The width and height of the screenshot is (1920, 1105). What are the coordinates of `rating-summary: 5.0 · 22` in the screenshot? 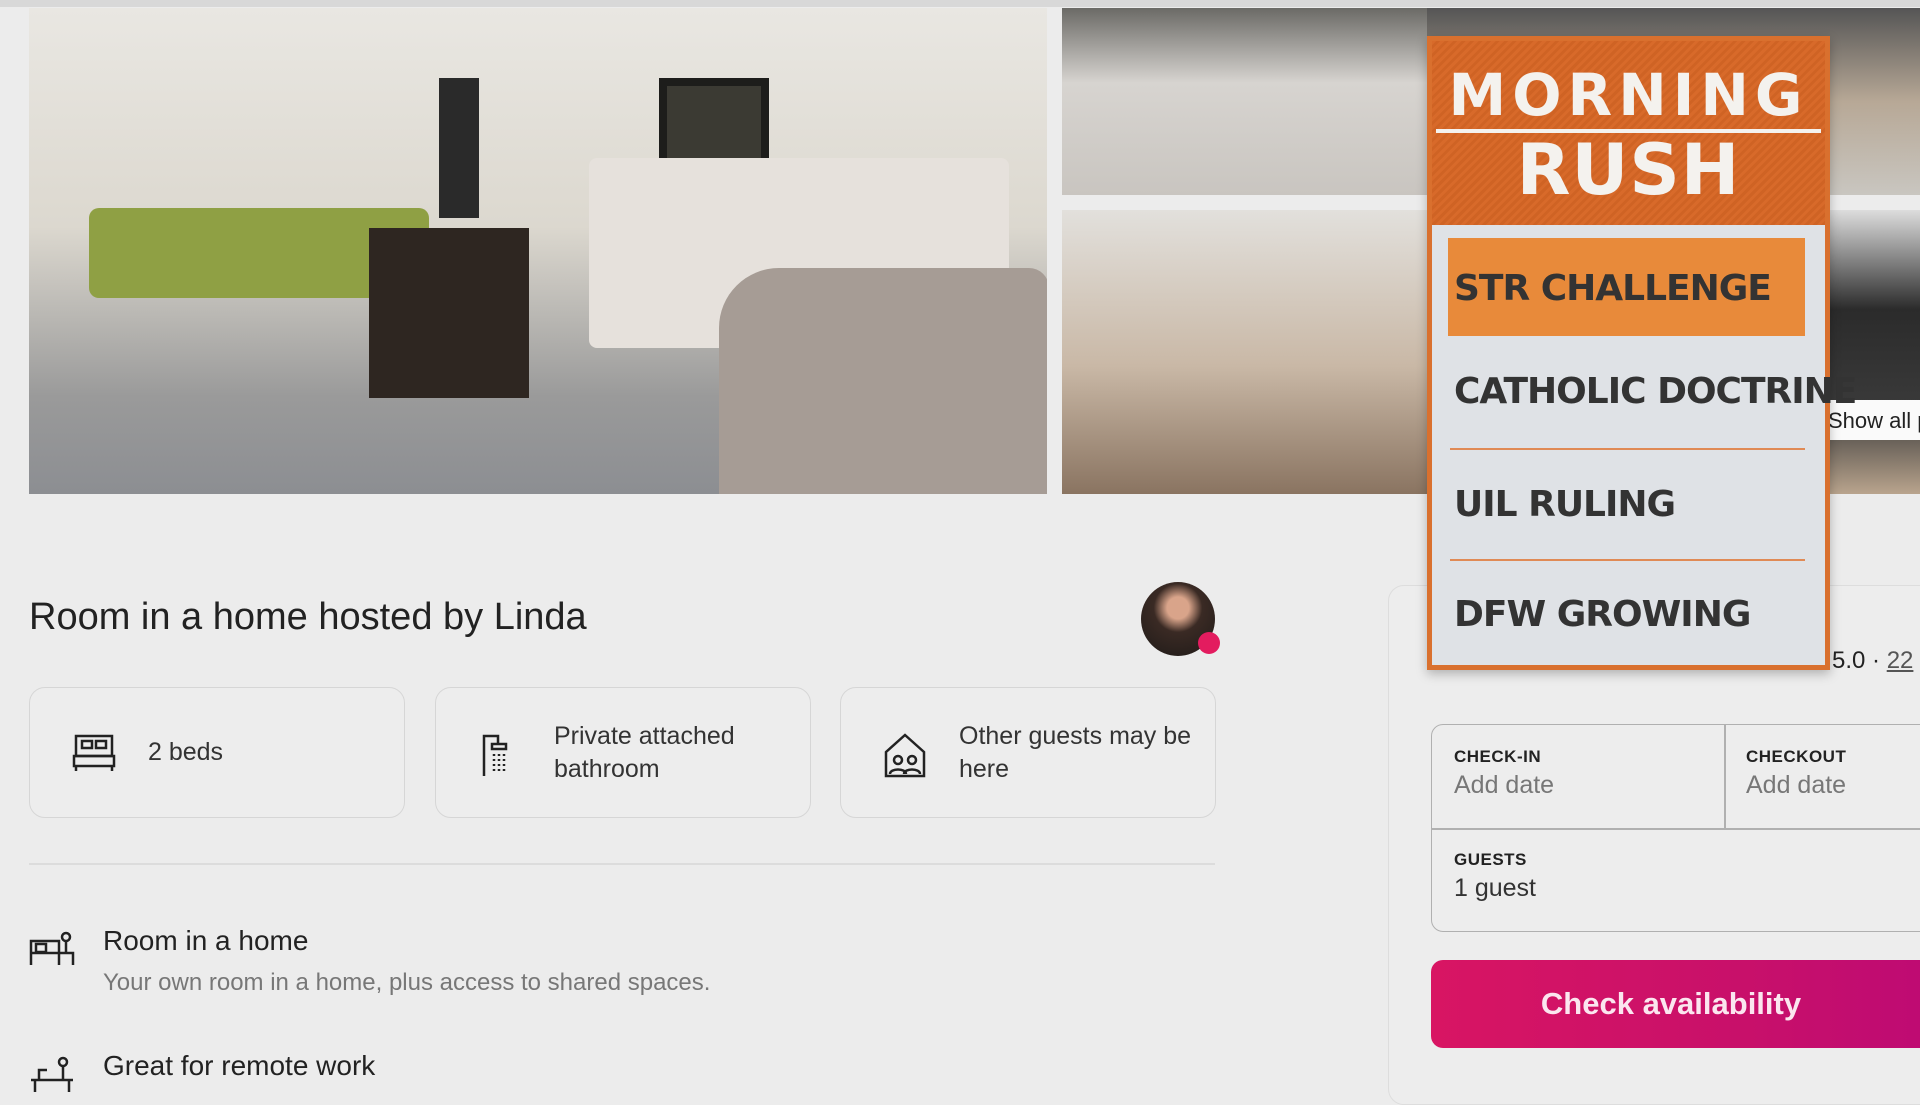 It's located at (1873, 660).